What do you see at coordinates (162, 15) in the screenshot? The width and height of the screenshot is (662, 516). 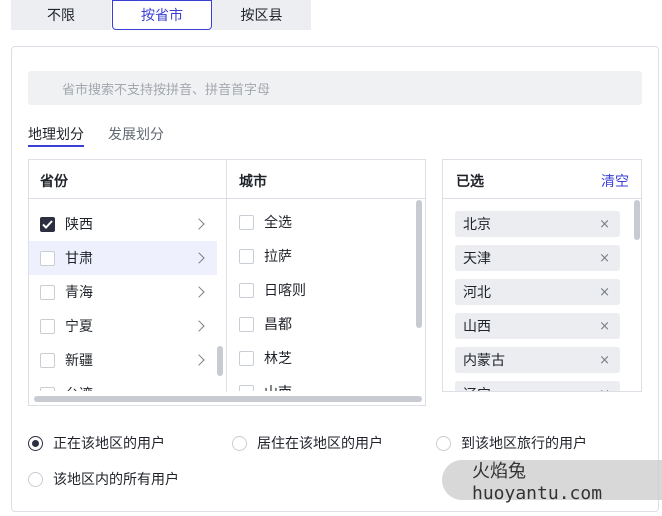 I see `tab-by-province: 按省市` at bounding box center [162, 15].